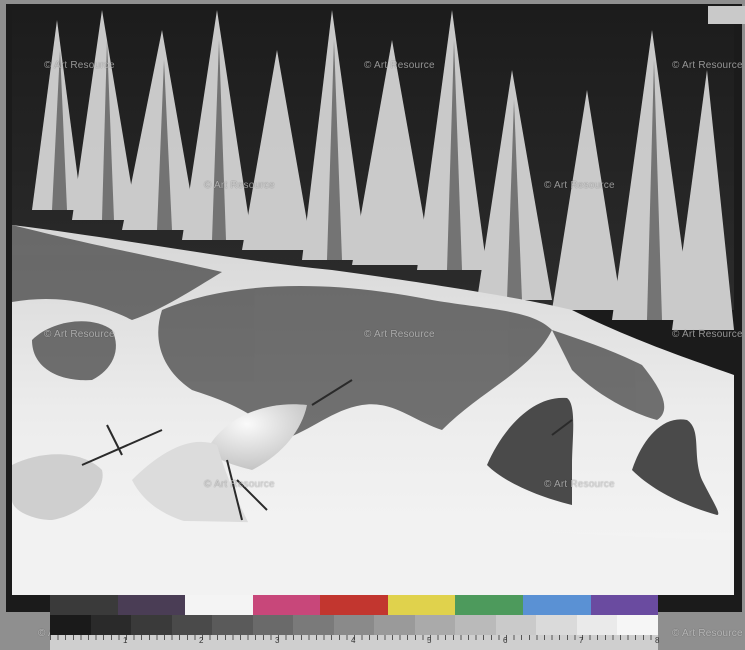 This screenshot has width=745, height=650. What do you see at coordinates (505, 640) in the screenshot?
I see `ruler-number: 6` at bounding box center [505, 640].